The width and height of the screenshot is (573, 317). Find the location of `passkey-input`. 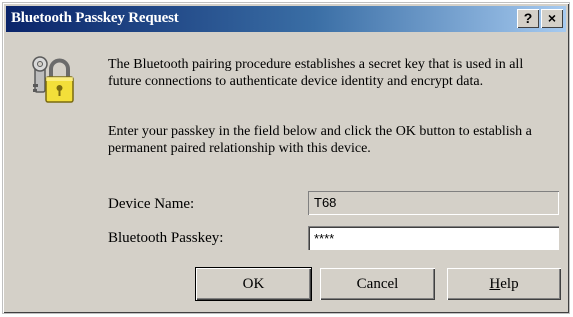

passkey-input is located at coordinates (433, 238).